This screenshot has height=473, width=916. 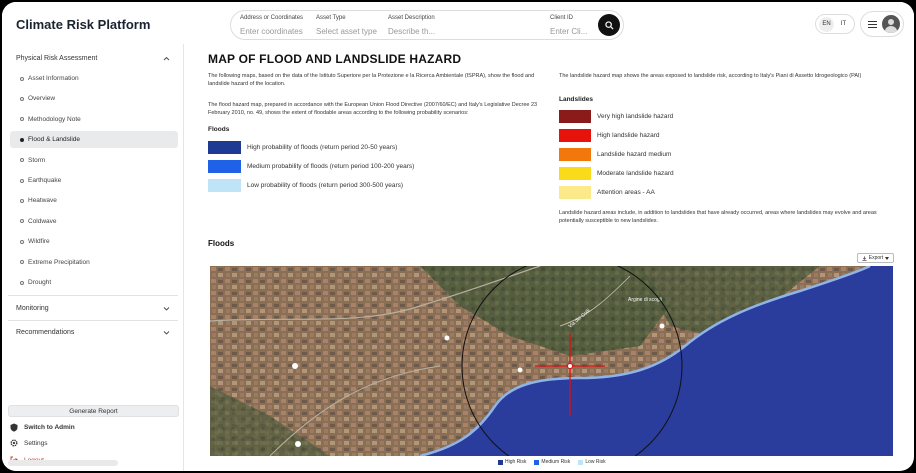 What do you see at coordinates (14, 427) in the screenshot?
I see `shield-icon` at bounding box center [14, 427].